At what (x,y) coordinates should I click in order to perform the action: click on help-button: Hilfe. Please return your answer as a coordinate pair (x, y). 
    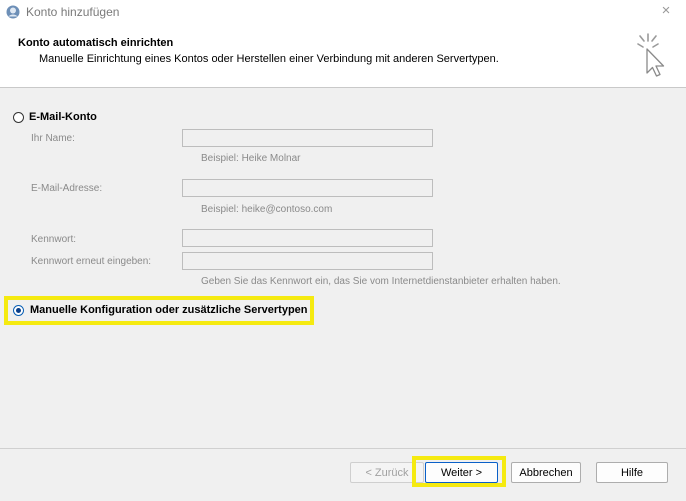
    Looking at the image, I should click on (632, 472).